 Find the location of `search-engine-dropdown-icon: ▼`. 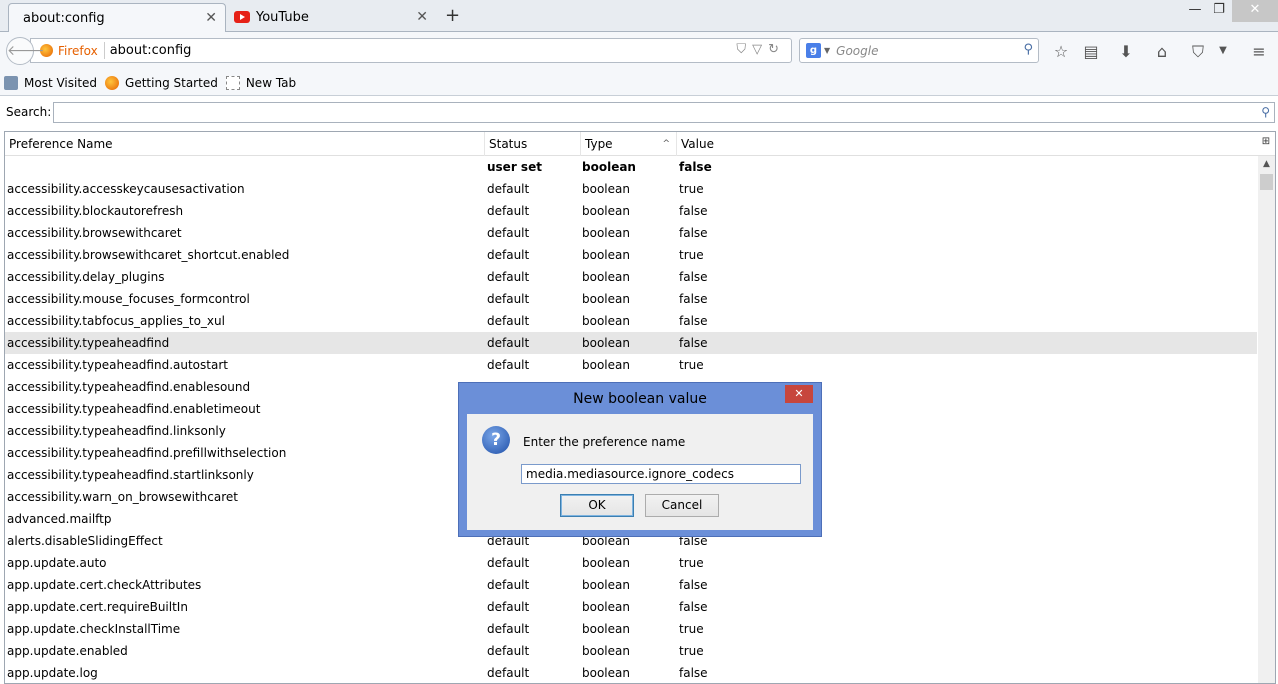

search-engine-dropdown-icon: ▼ is located at coordinates (827, 50).